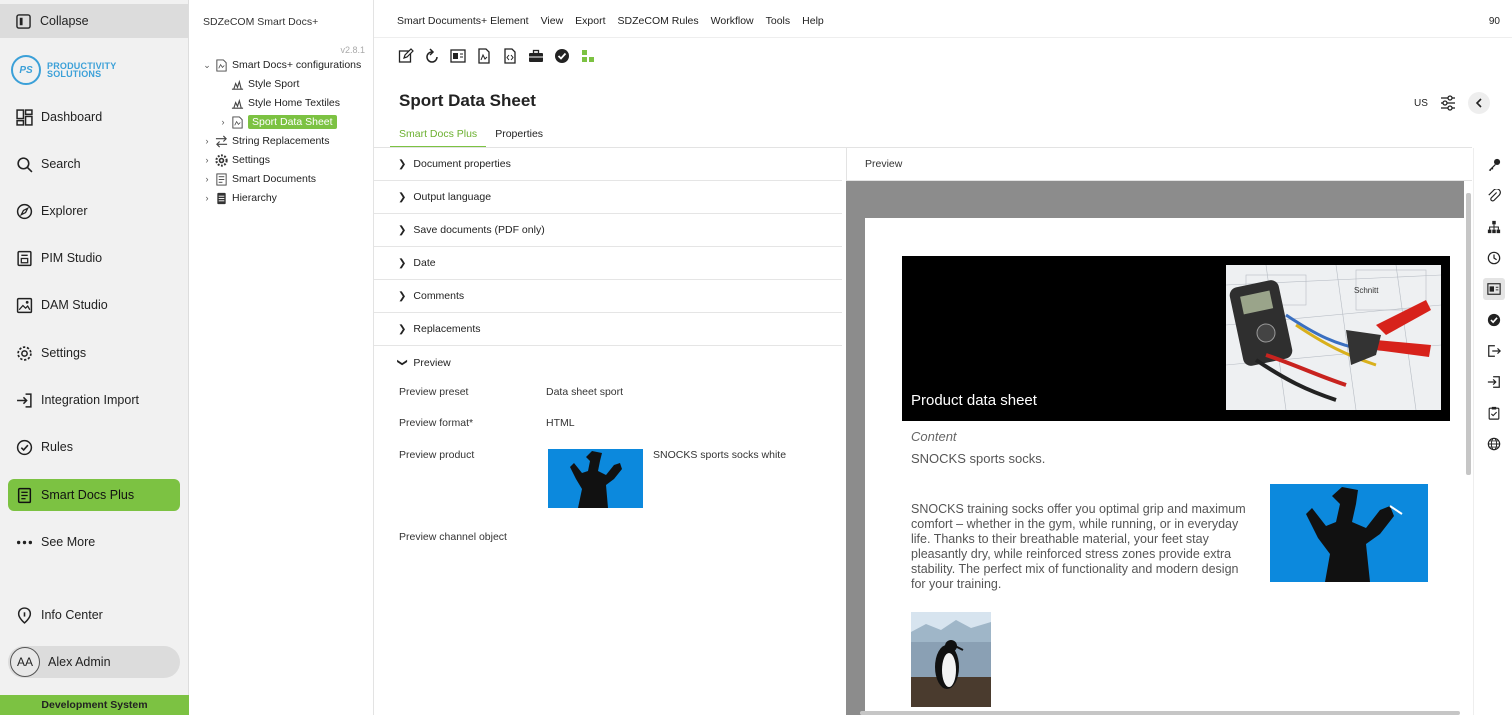 This screenshot has width=1512, height=715. I want to click on user-menu: AA Alex Admin, so click(94, 662).